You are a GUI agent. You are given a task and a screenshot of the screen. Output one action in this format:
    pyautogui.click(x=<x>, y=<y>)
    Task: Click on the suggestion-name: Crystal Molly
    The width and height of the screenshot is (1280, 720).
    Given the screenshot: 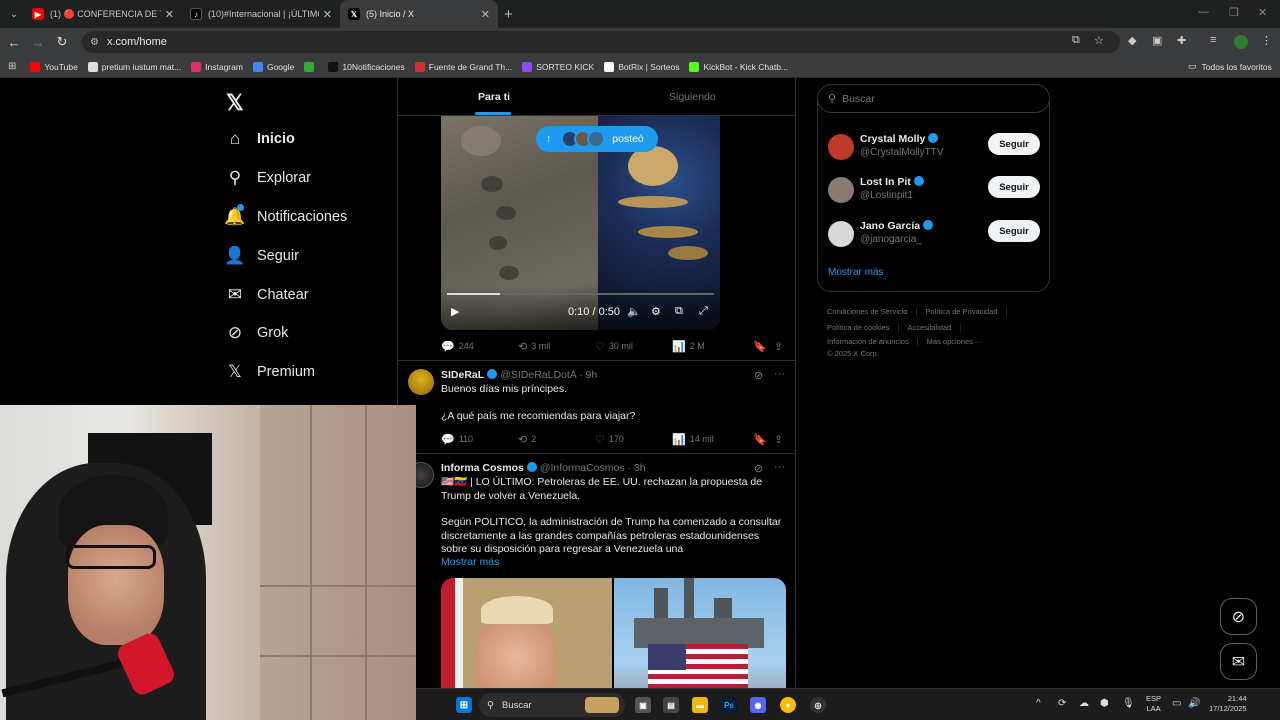 What is the action you would take?
    pyautogui.click(x=900, y=139)
    